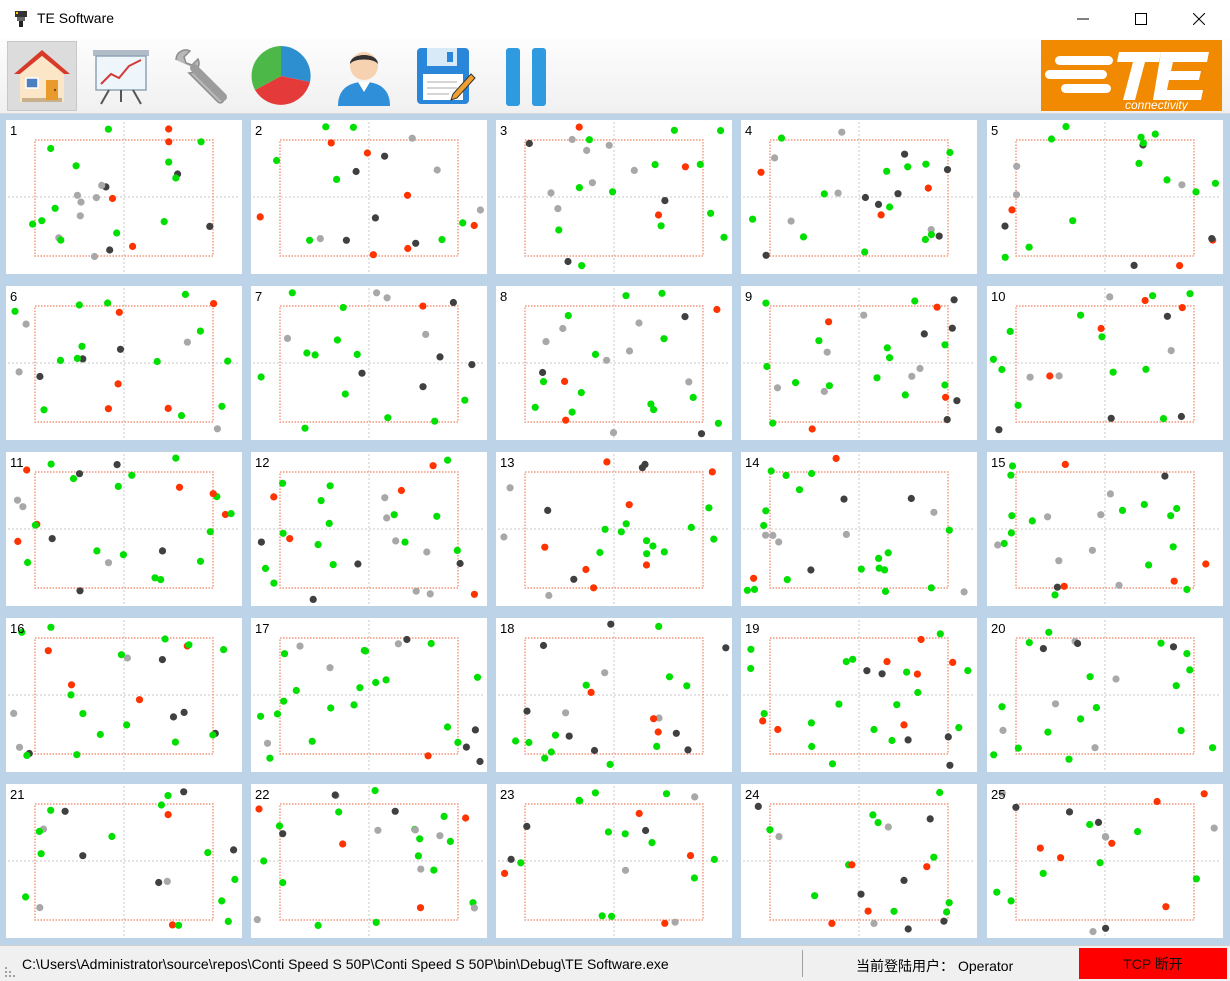 The width and height of the screenshot is (1230, 981). What do you see at coordinates (369, 197) in the screenshot?
I see `sensor-panel: 2` at bounding box center [369, 197].